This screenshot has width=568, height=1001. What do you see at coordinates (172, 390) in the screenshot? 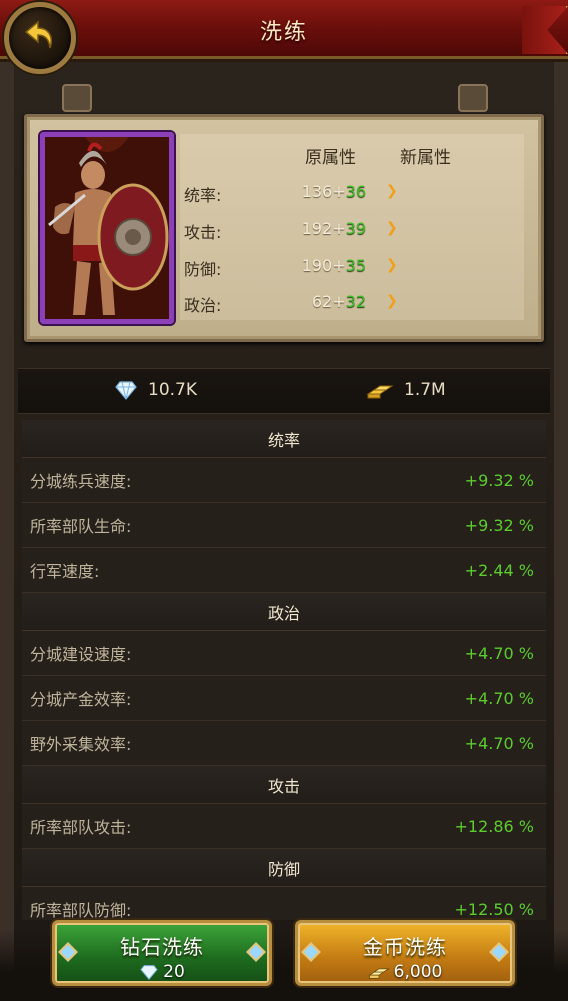
I see `diamond-amount: 10.7K` at bounding box center [172, 390].